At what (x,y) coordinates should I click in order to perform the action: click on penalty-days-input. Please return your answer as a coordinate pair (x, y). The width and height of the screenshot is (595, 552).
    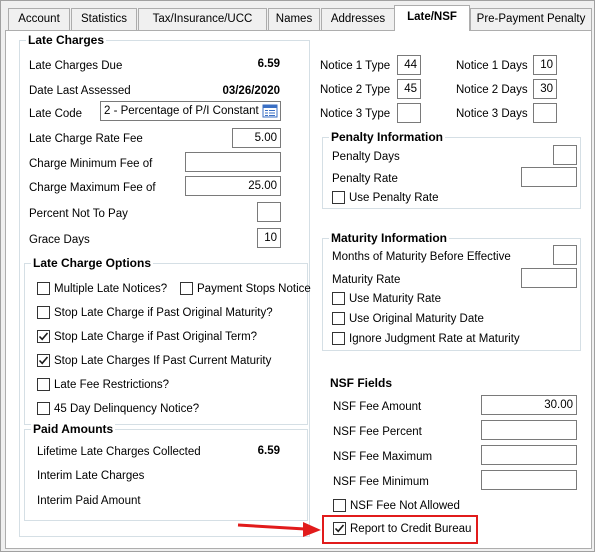
    Looking at the image, I should click on (565, 155).